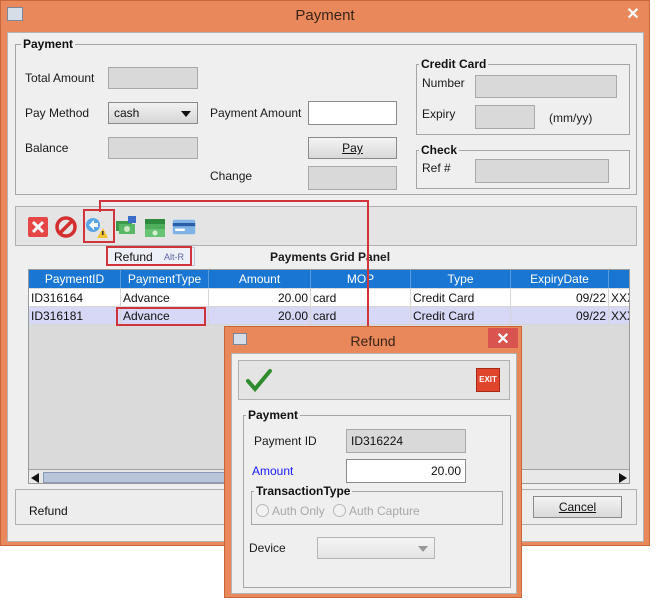  What do you see at coordinates (260, 279) in the screenshot?
I see `col-amount: Amount` at bounding box center [260, 279].